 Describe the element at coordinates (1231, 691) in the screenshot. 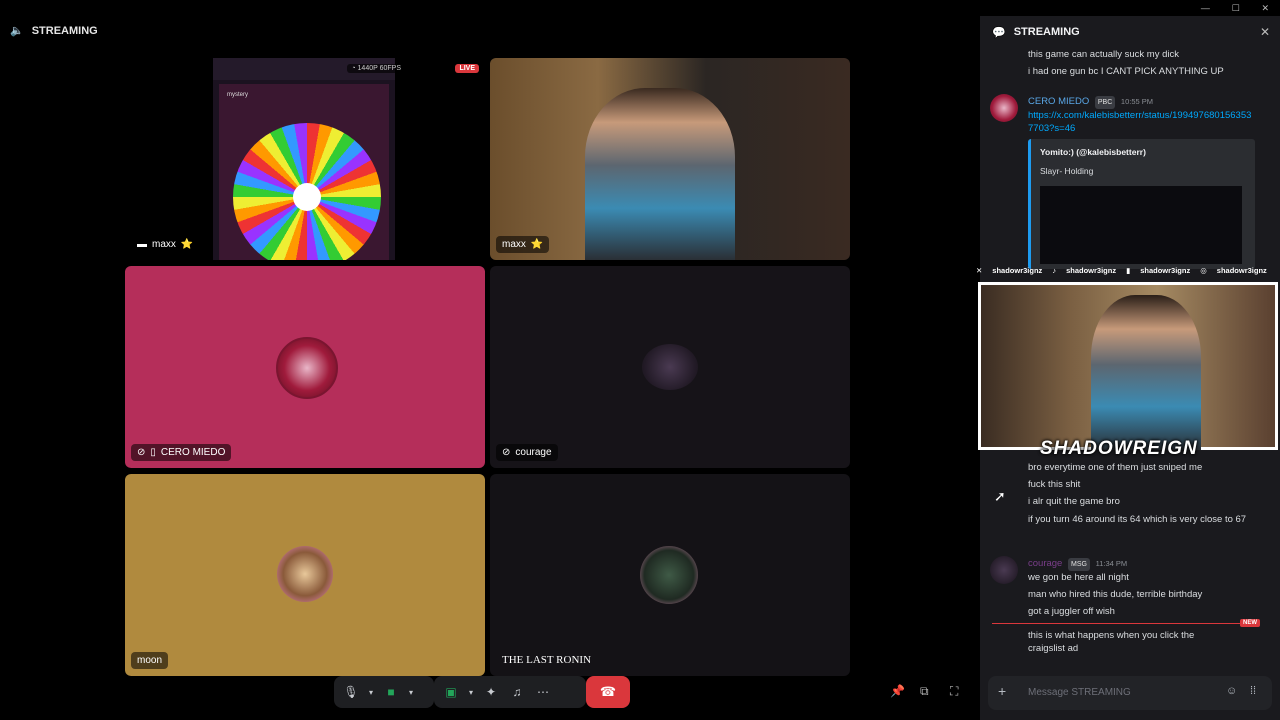

I see `emoji-icon: ☺` at that location.